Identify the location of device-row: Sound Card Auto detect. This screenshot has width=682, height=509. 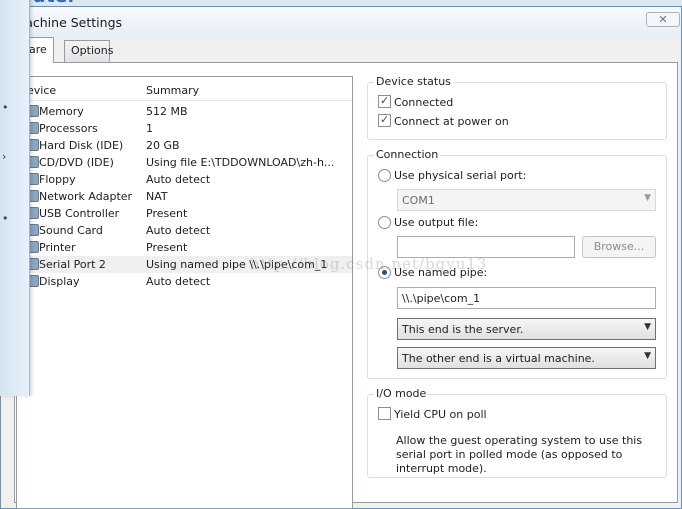
(184, 230).